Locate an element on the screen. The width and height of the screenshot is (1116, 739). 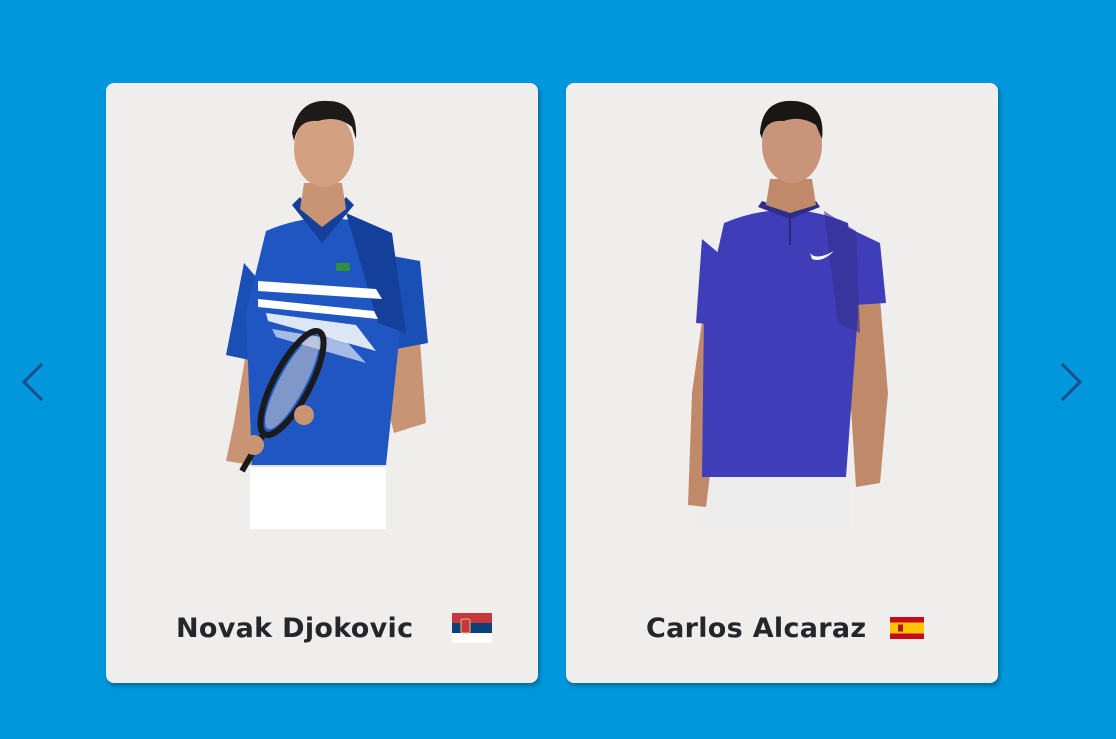
player-name: Carlos Alcaraz is located at coordinates (756, 628).